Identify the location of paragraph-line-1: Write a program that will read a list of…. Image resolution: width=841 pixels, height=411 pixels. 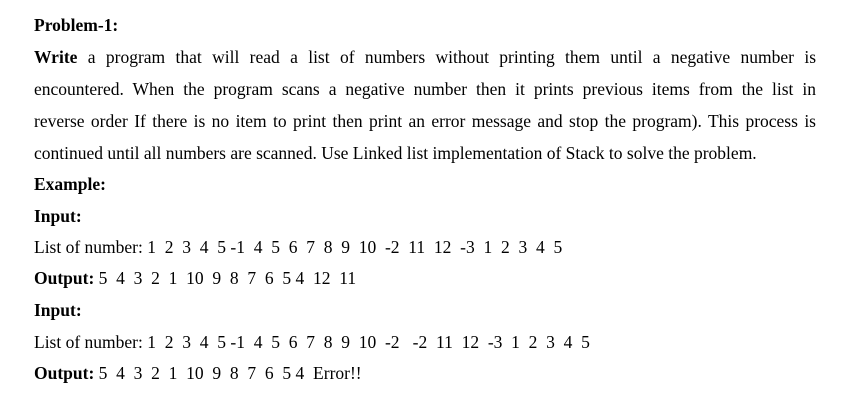
(425, 57).